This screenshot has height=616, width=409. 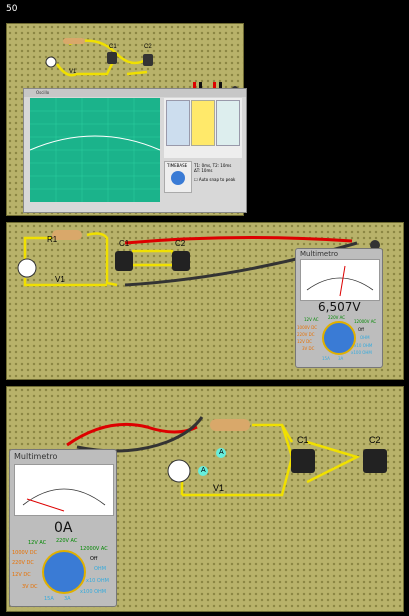 What do you see at coordinates (43, 92) in the screenshot?
I see `oscilloscope-title: Oscillo` at bounding box center [43, 92].